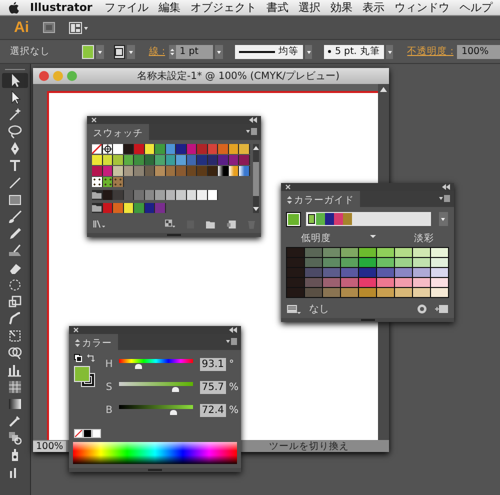 Image resolution: width=500 pixels, height=495 pixels. I want to click on spectrum-drawing, so click(155, 453).